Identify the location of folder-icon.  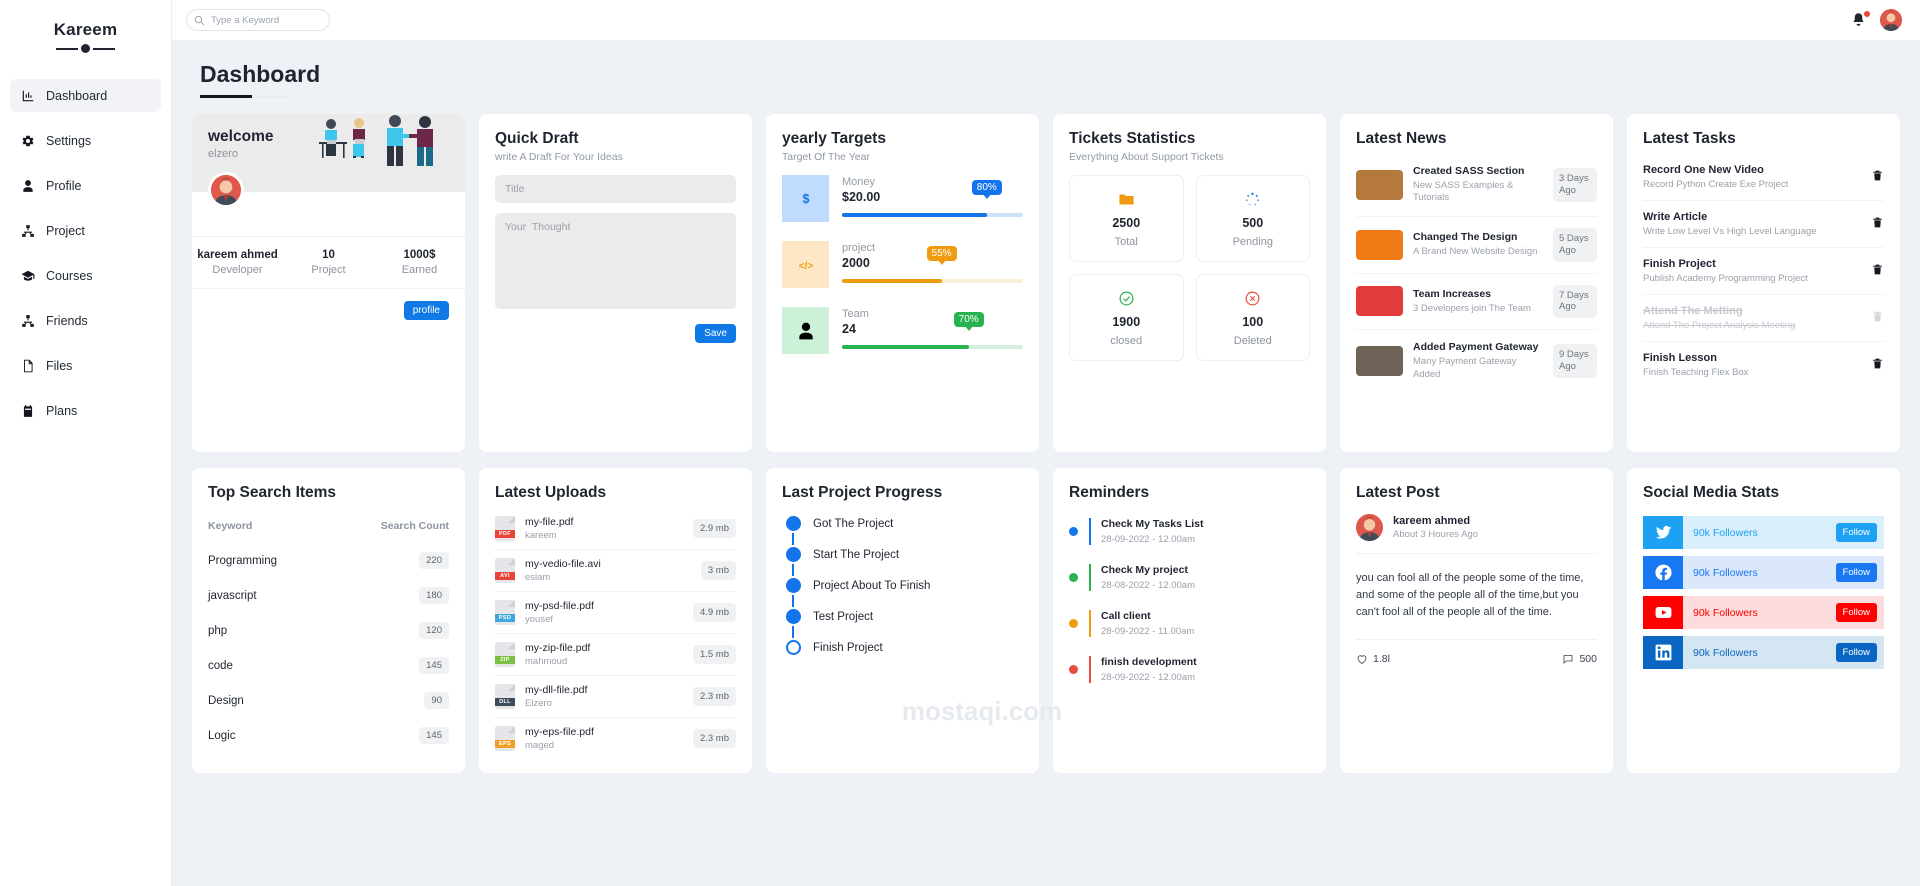
(1126, 199).